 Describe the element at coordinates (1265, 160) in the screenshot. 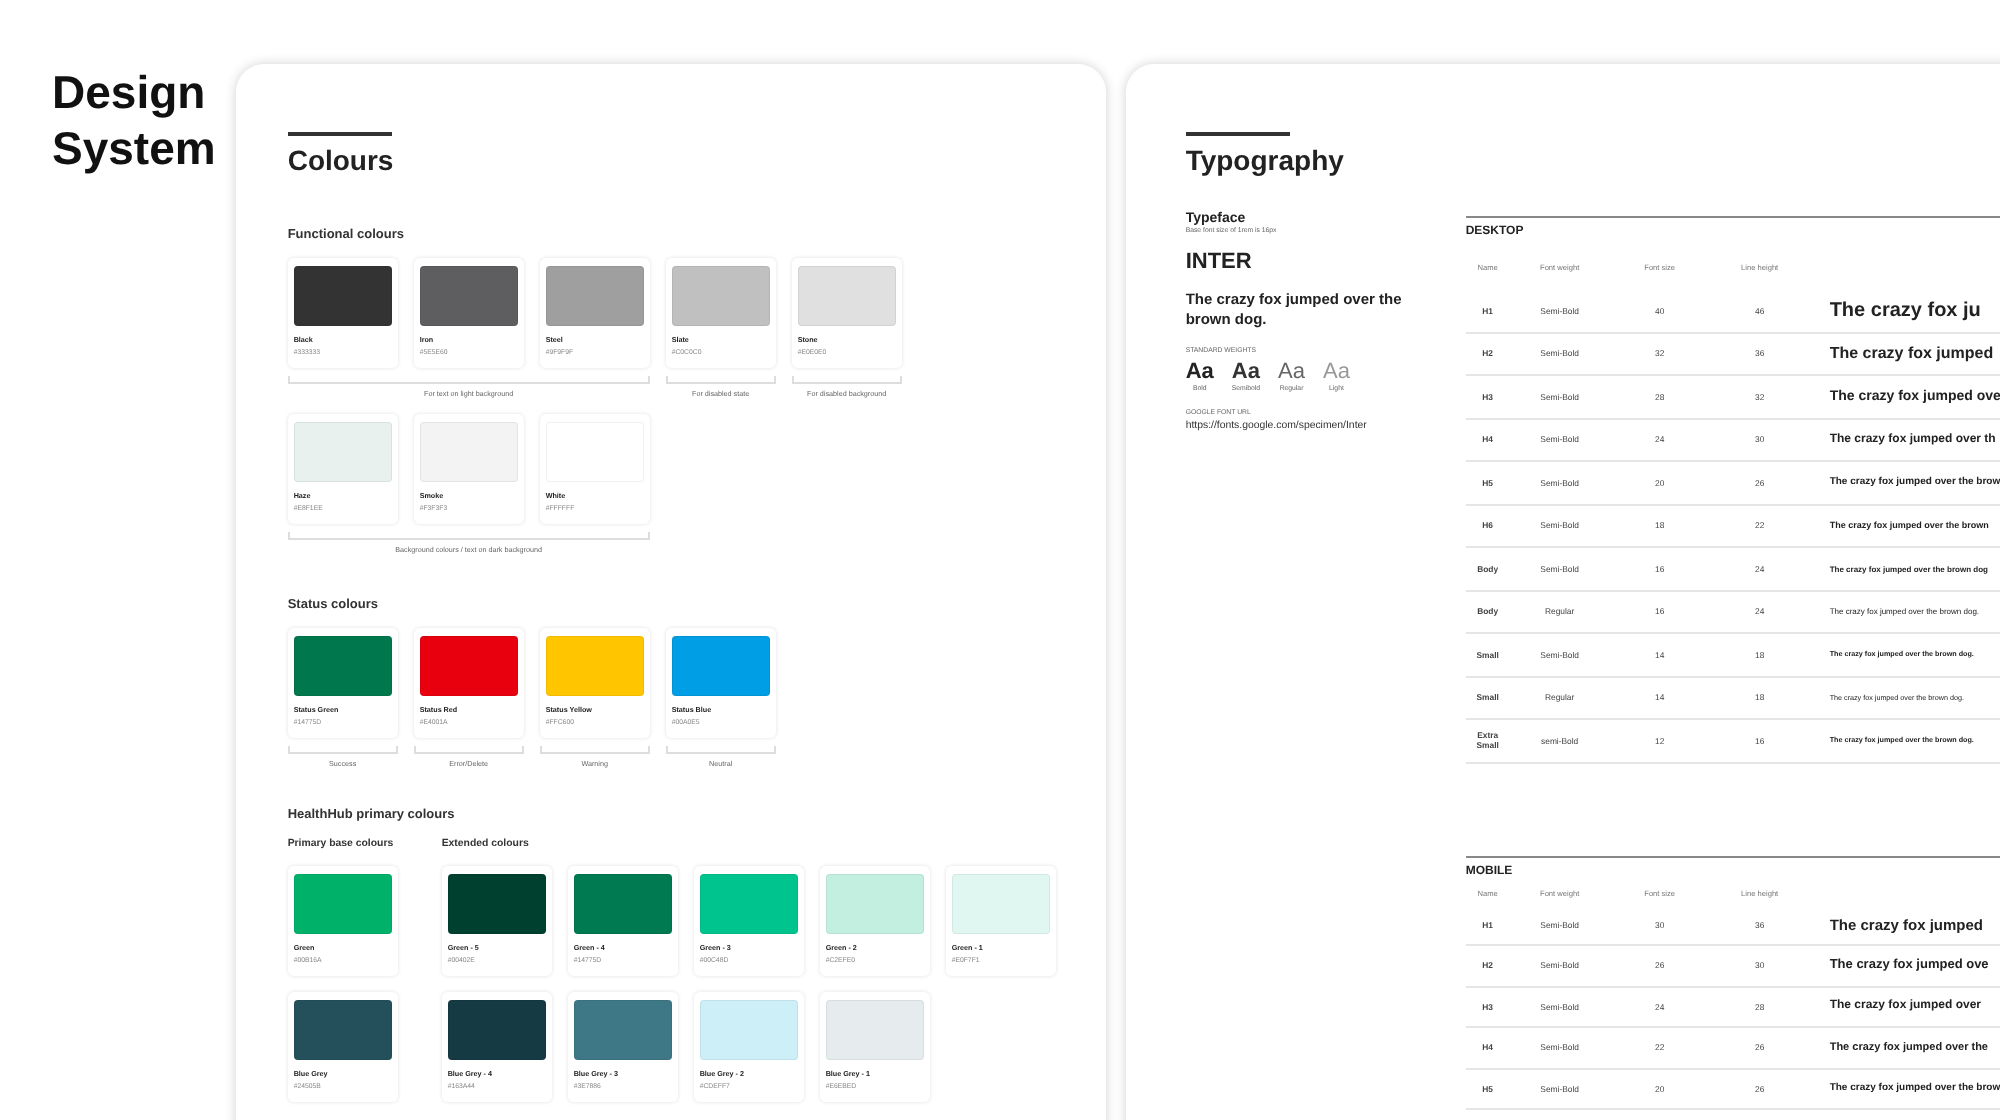

I see `section-title: Typography` at that location.